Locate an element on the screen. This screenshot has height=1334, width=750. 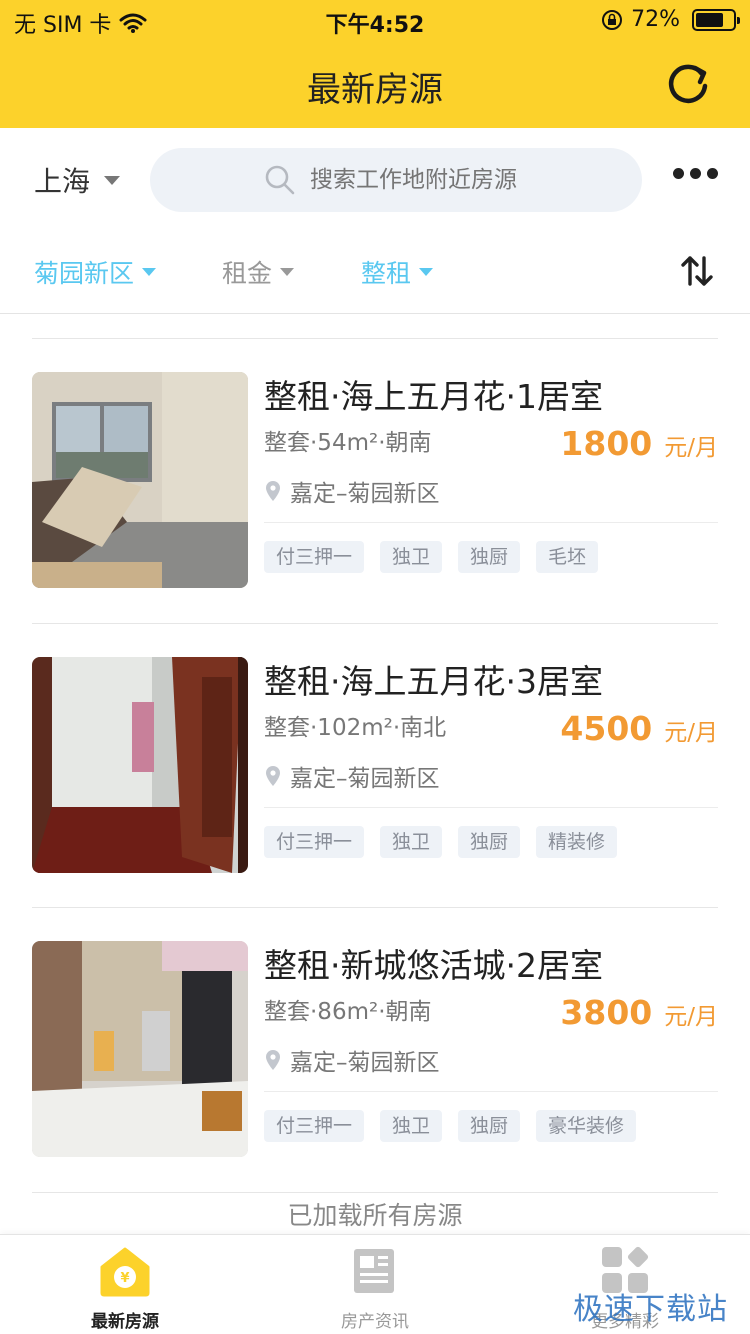
listing-price: 3800 元/月 is located at coordinates (639, 1012).